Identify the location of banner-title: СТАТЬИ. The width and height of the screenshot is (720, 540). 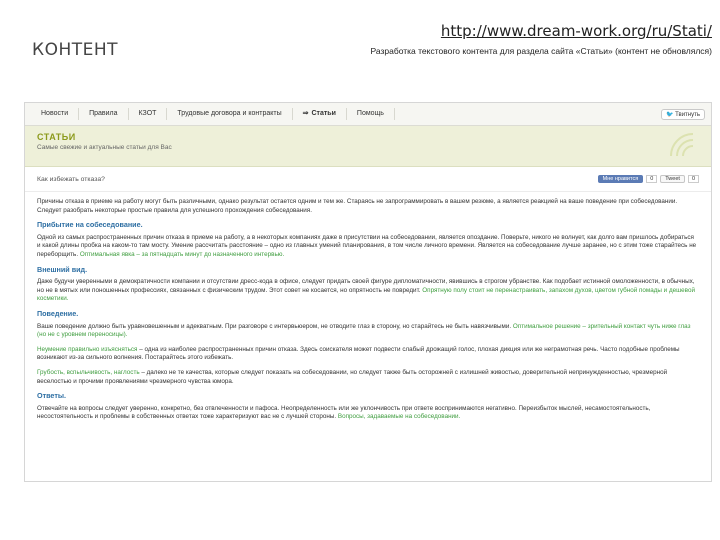
(56, 137).